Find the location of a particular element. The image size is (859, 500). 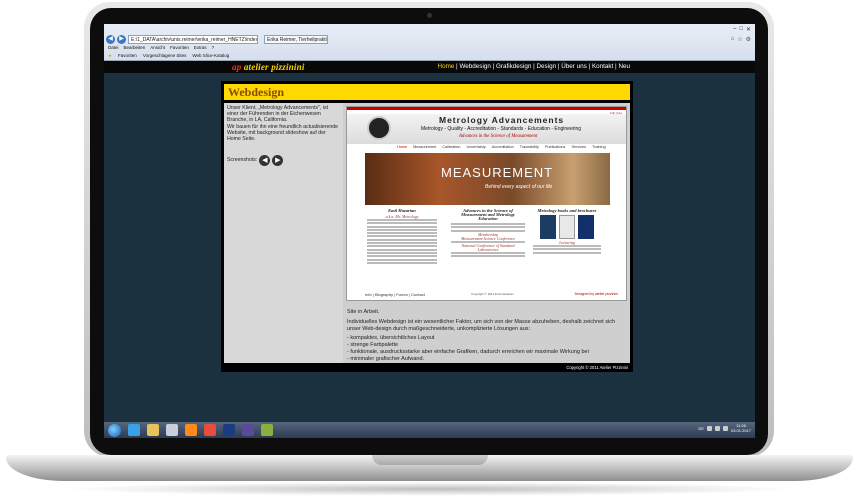

preview-slogan: Advances in the Science of Measurement is located at coordinates (498, 136).